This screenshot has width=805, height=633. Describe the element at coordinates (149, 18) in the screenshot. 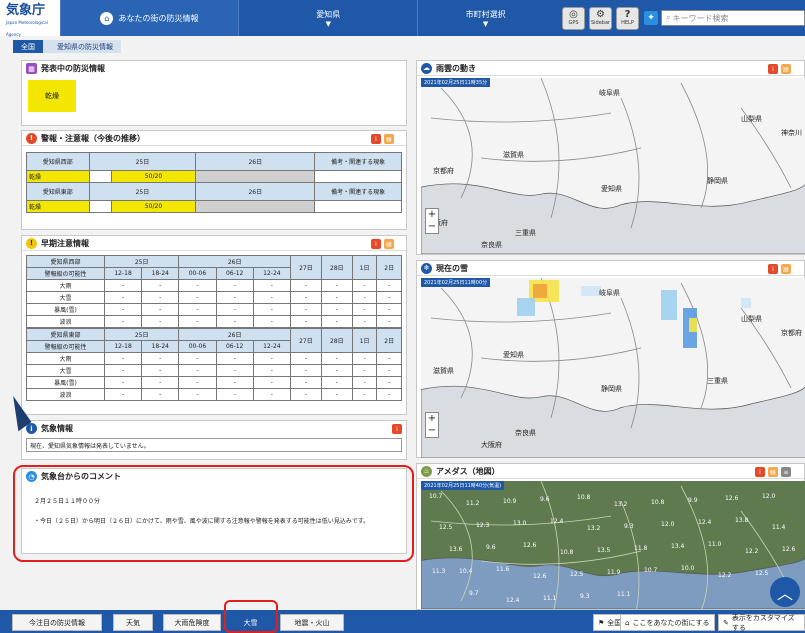

I see `nav-local-info: ⌂ あなたの街の防災情報` at that location.